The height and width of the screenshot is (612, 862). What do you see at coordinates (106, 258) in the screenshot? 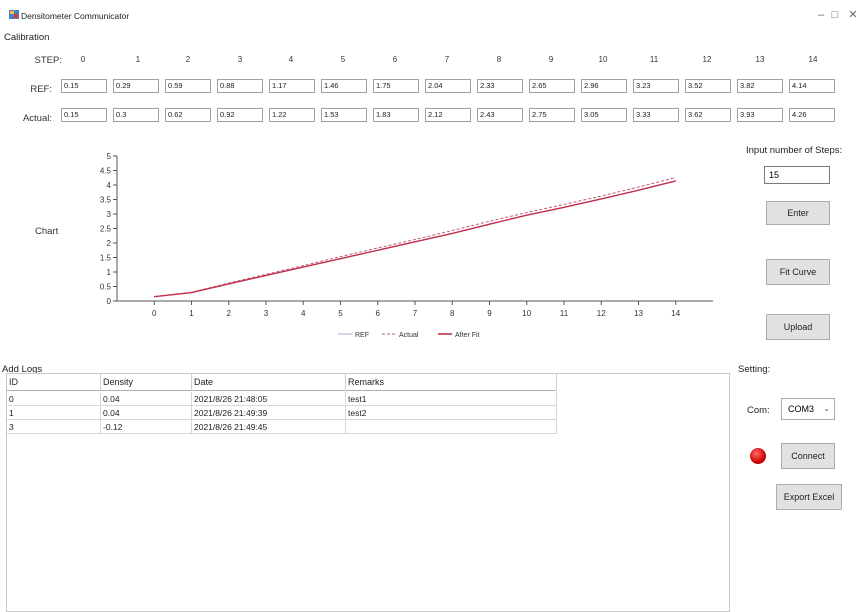
I see `y-tick-label: 1.5` at bounding box center [106, 258].